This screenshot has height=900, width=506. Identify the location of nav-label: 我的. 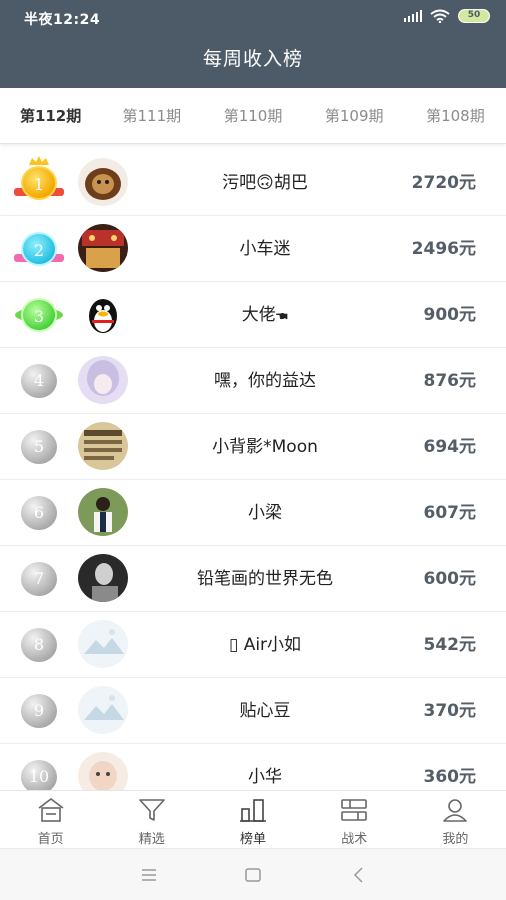
(455, 839).